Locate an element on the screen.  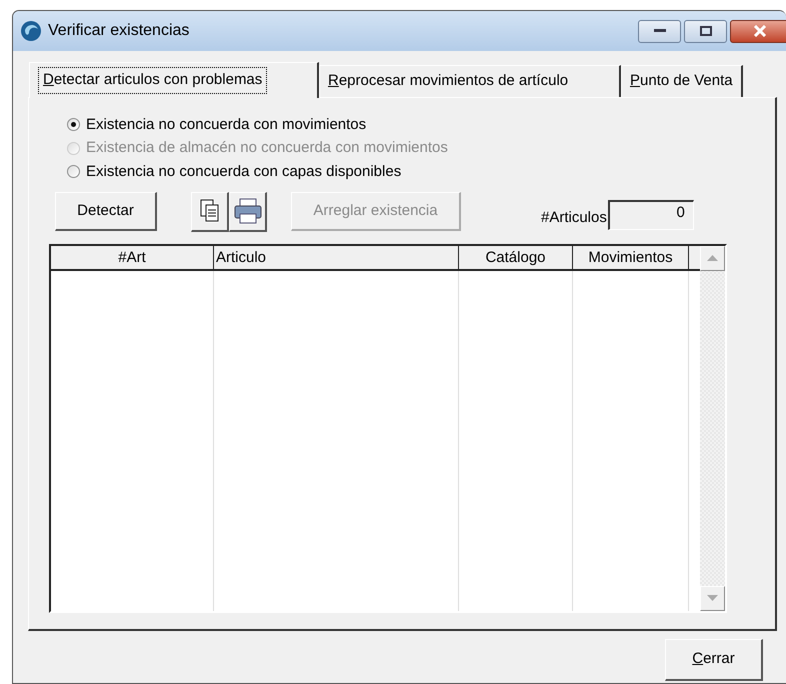
scrollbar is located at coordinates (712, 428).